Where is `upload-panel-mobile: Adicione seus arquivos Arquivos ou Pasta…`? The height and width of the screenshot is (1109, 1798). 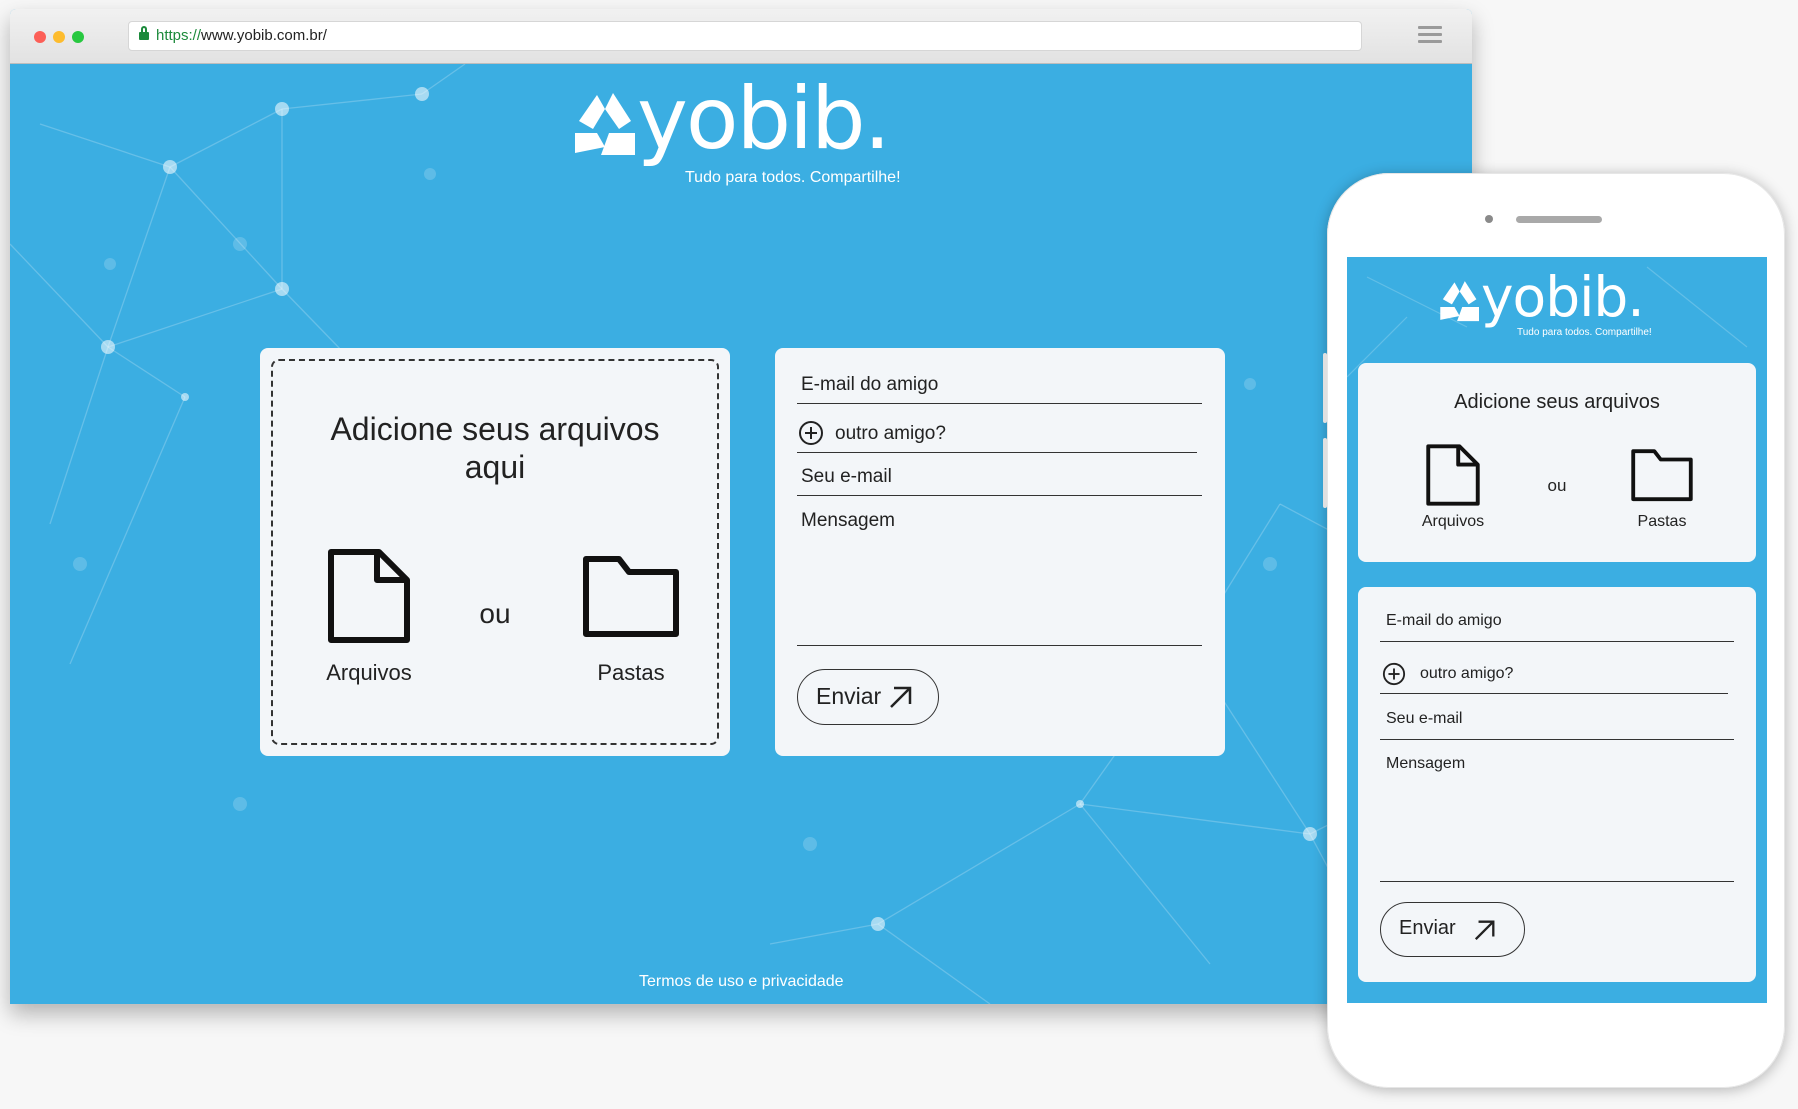 upload-panel-mobile: Adicione seus arquivos Arquivos ou Pasta… is located at coordinates (1557, 462).